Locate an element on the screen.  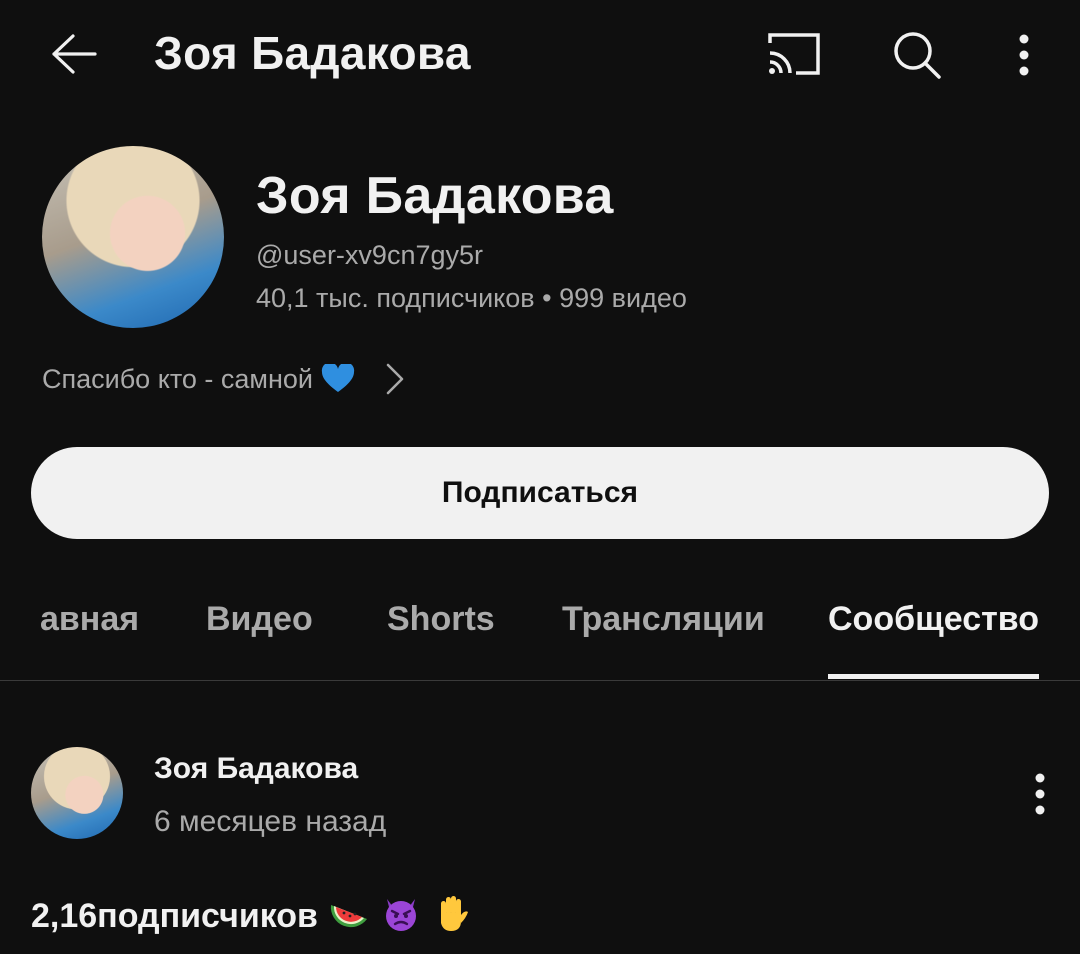
arrow-back-icon is located at coordinates (74, 54).